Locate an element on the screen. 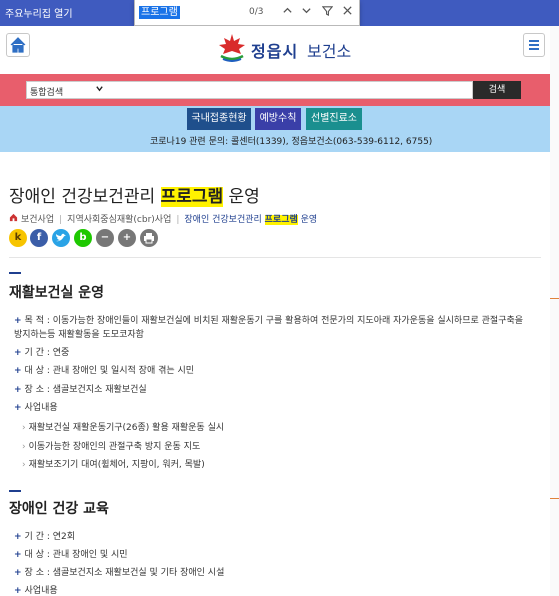  zoom-in-icon: + is located at coordinates (127, 238).